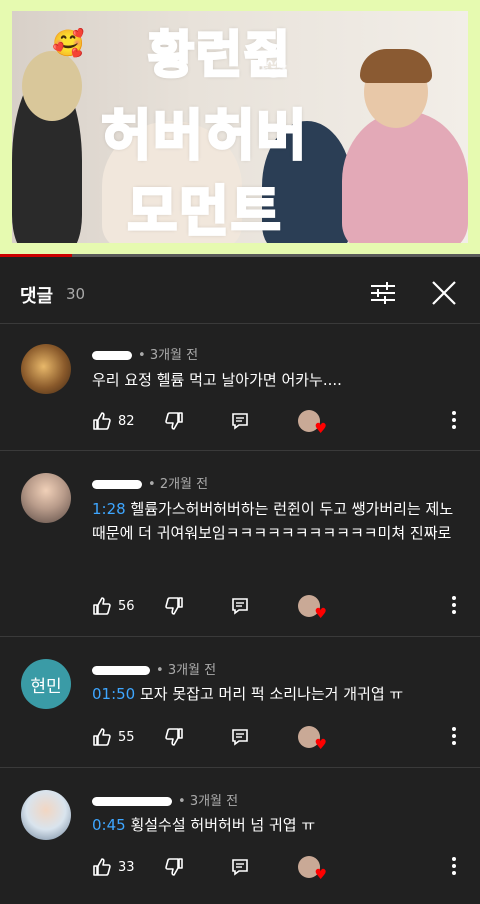 Image resolution: width=480 pixels, height=904 pixels. Describe the element at coordinates (240, 292) in the screenshot. I see `comments-header: 댓글 30` at that location.